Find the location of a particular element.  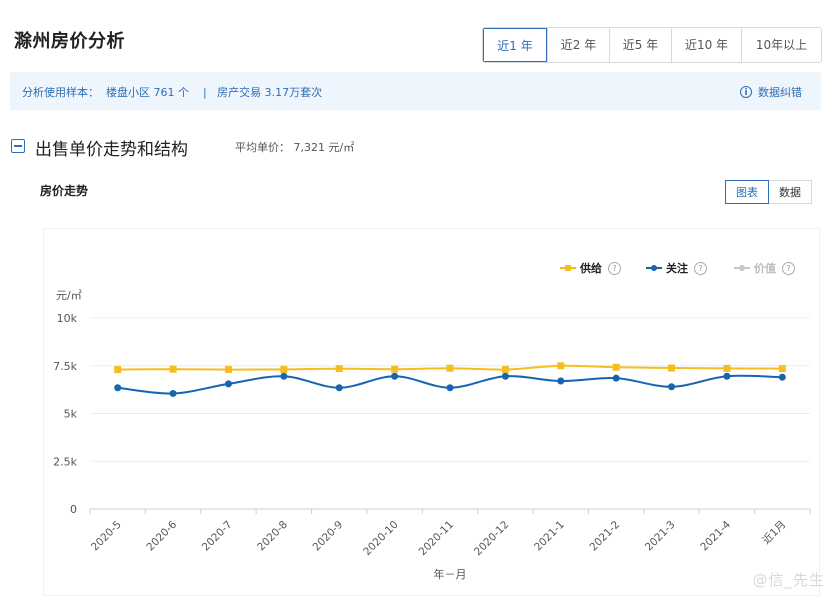

x-tick-label: 近1月 is located at coordinates (774, 532).